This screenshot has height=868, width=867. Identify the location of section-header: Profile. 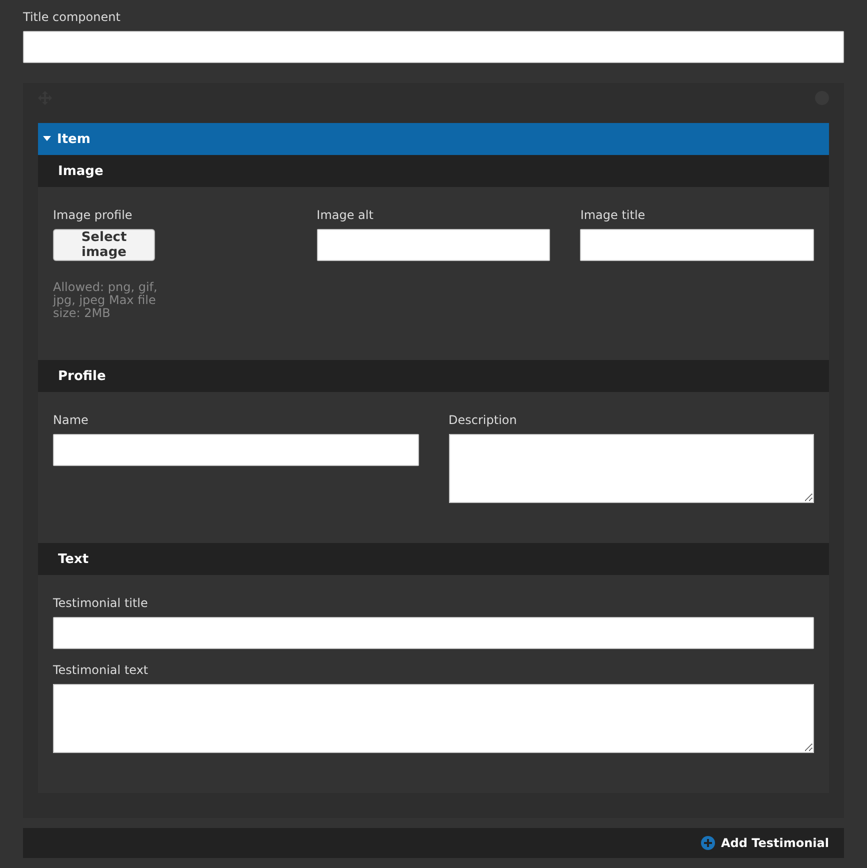
(433, 376).